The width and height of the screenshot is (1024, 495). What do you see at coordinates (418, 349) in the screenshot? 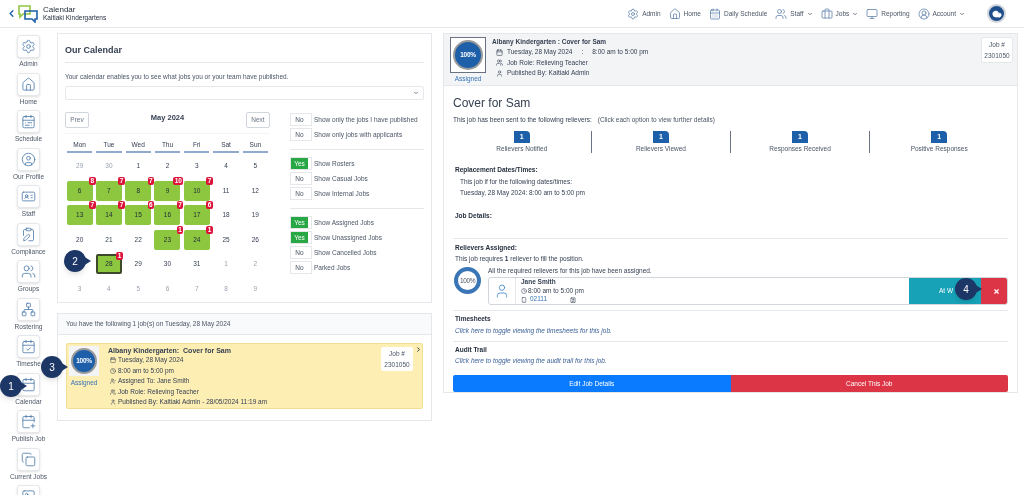
I see `chevron-right-icon` at bounding box center [418, 349].